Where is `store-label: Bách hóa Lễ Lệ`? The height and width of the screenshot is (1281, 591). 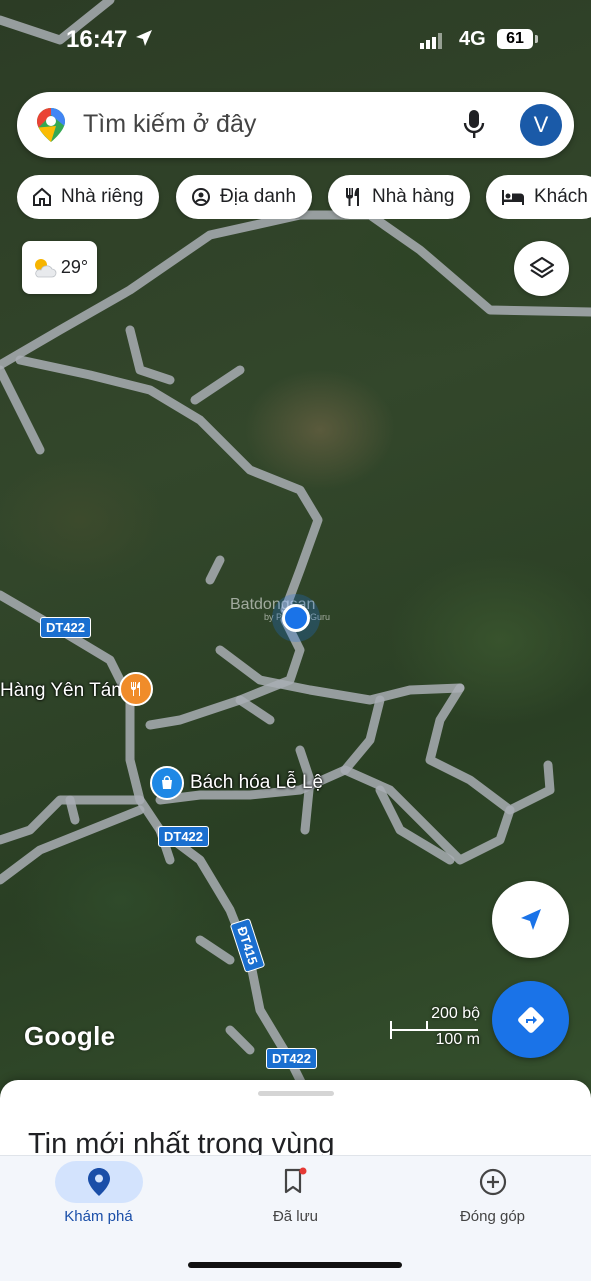 store-label: Bách hóa Lễ Lệ is located at coordinates (256, 783).